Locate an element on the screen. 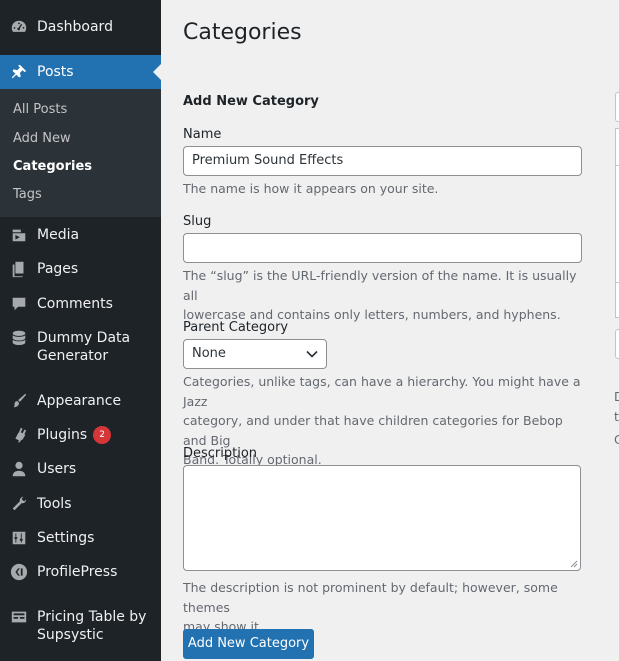  description-textarea is located at coordinates (382, 518).